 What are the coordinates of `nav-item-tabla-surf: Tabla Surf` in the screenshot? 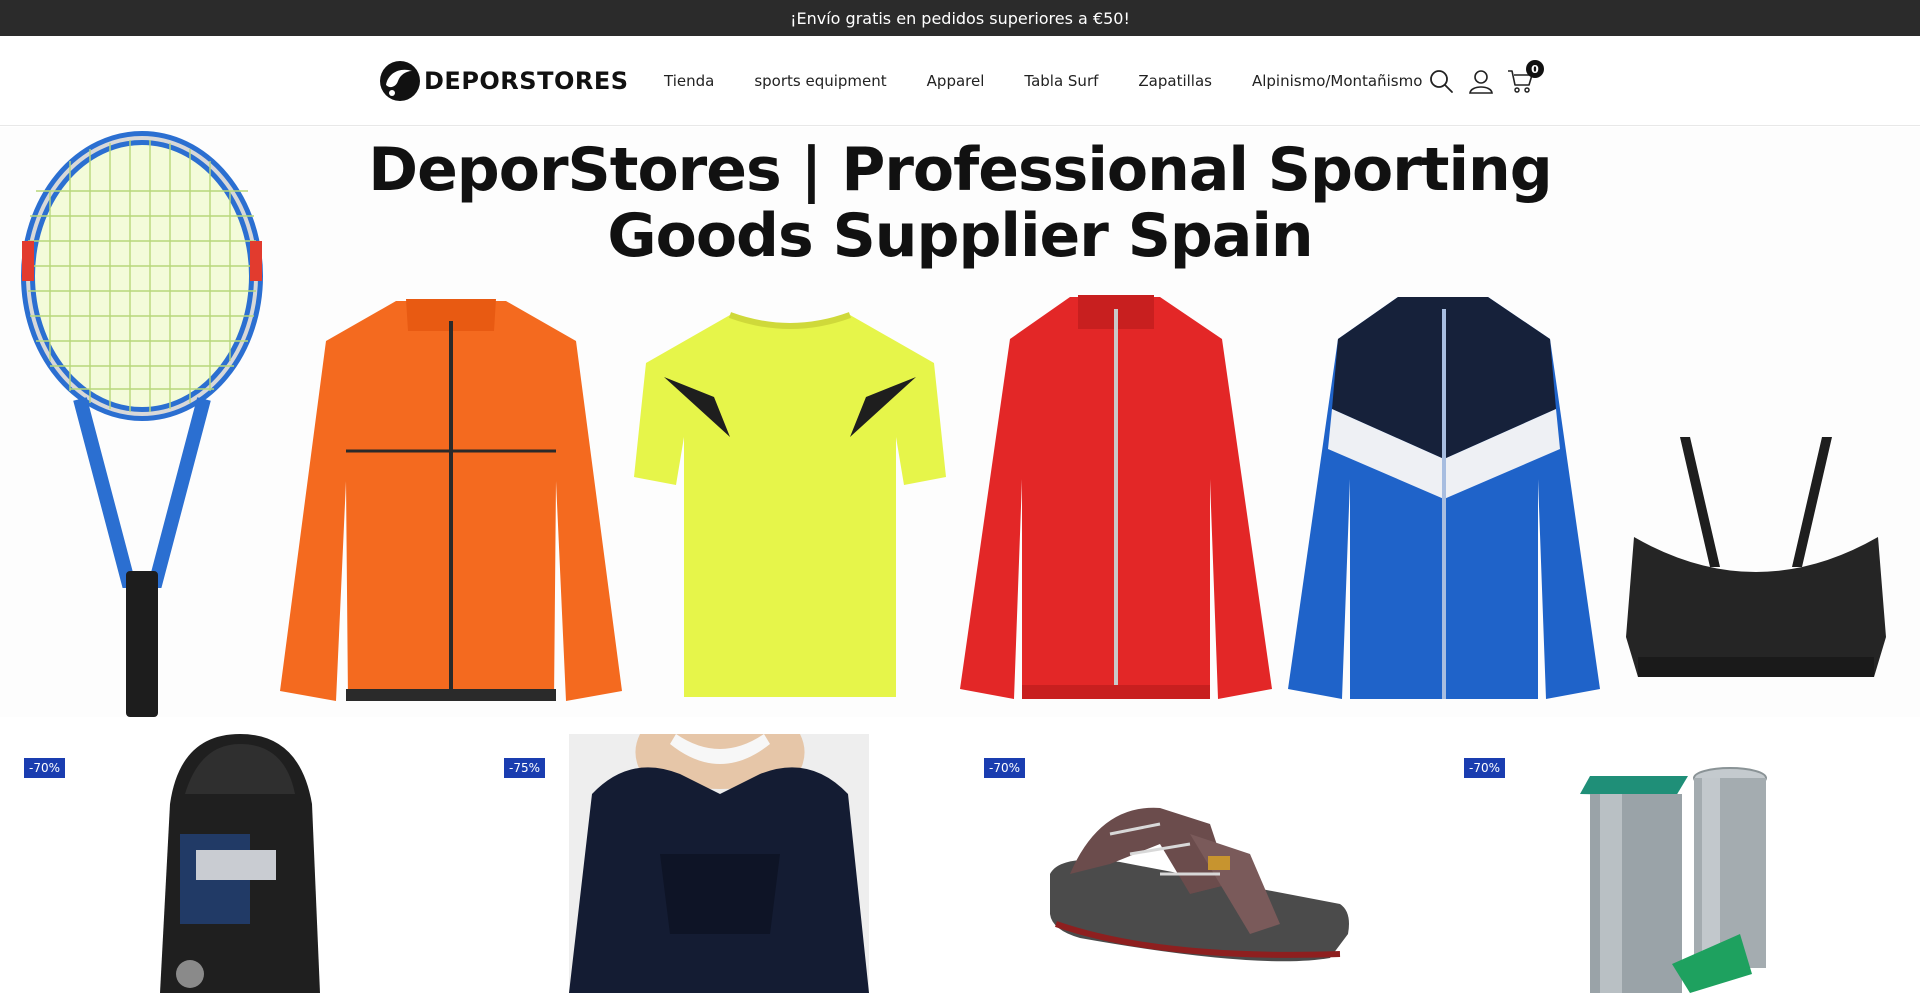 It's located at (1061, 81).